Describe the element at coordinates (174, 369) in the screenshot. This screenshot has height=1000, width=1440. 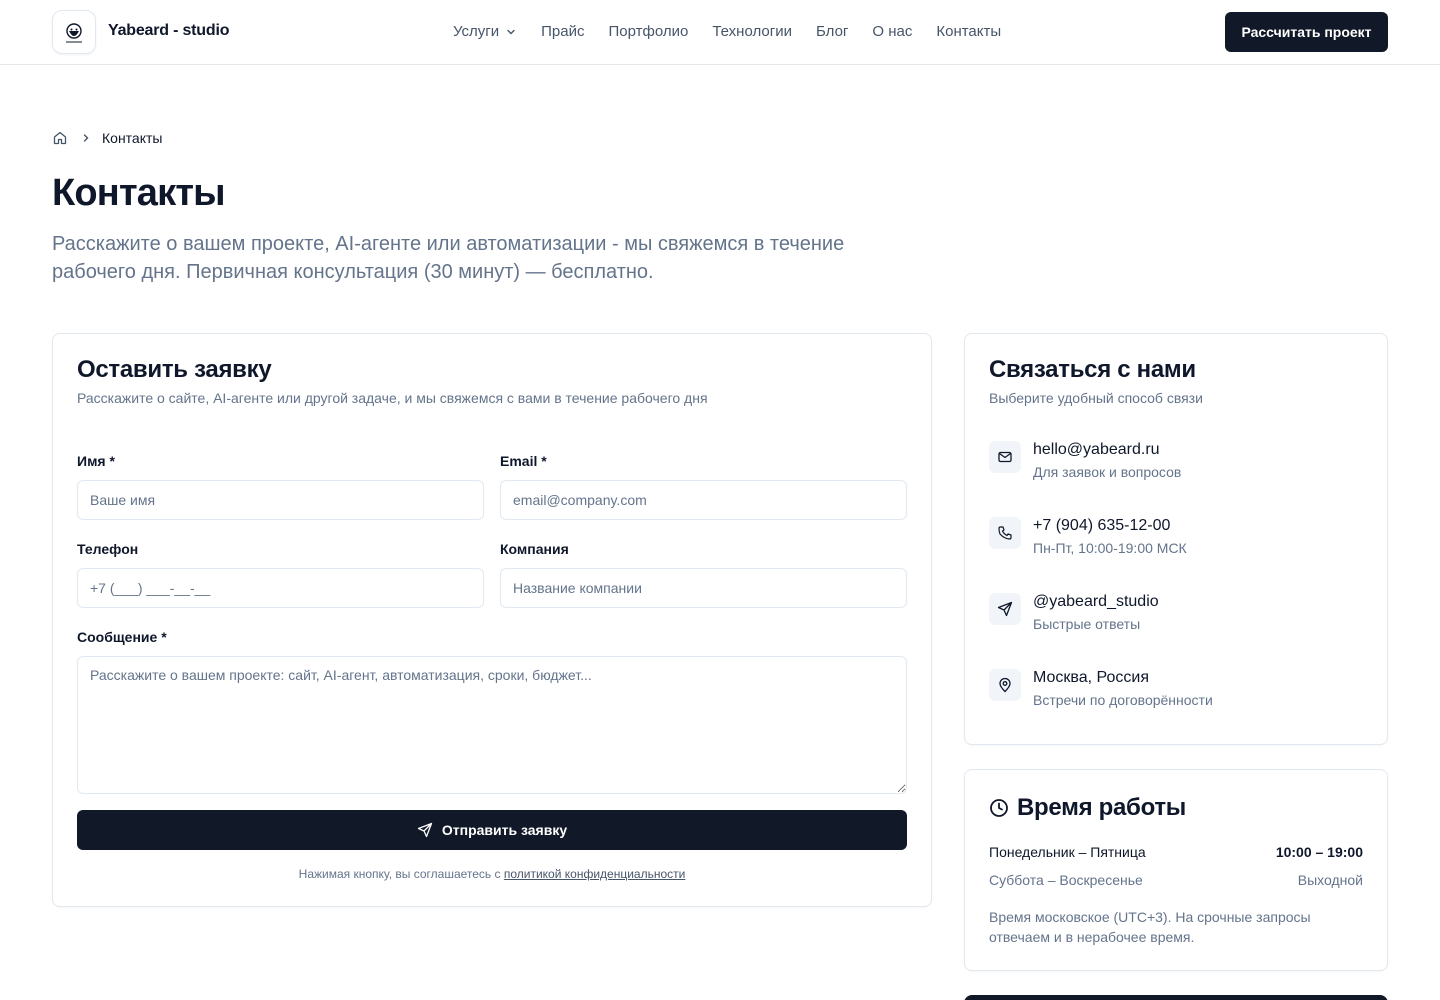
I see `form-title: Оставить заявку` at that location.